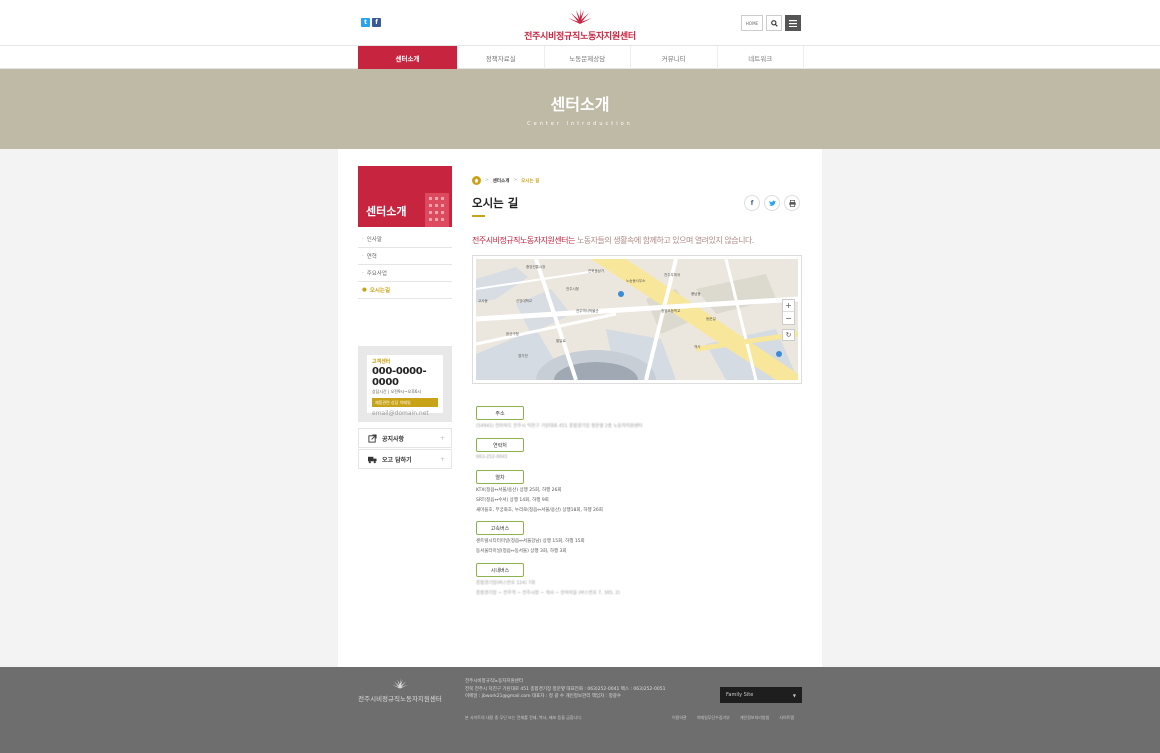 This screenshot has width=1160, height=753. I want to click on quick-link-label: 오고 담하기, so click(397, 460).